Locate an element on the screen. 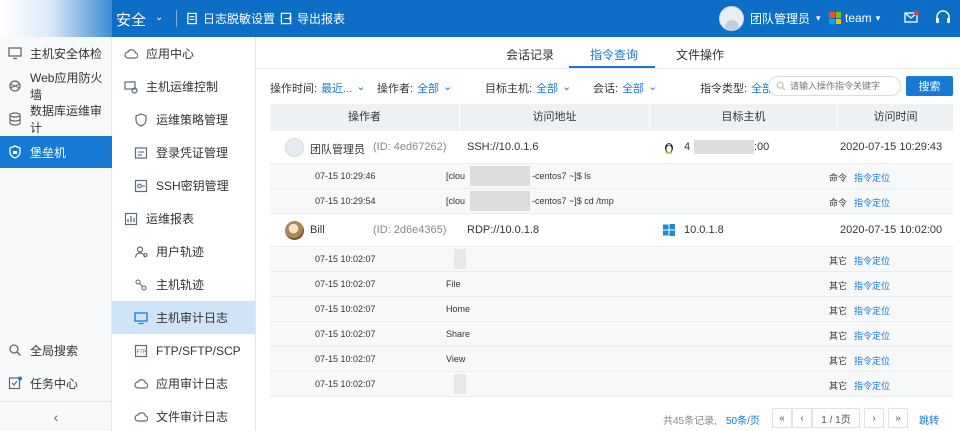 The height and width of the screenshot is (431, 960). tab-session-records: 会话记录 is located at coordinates (530, 54).